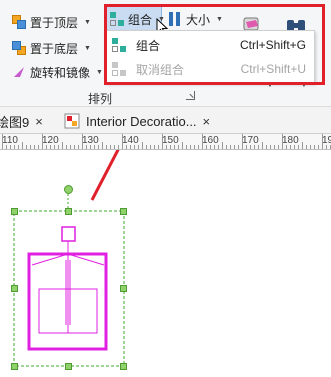  What do you see at coordinates (14, 211) in the screenshot?
I see `resize-handle-nw` at bounding box center [14, 211].